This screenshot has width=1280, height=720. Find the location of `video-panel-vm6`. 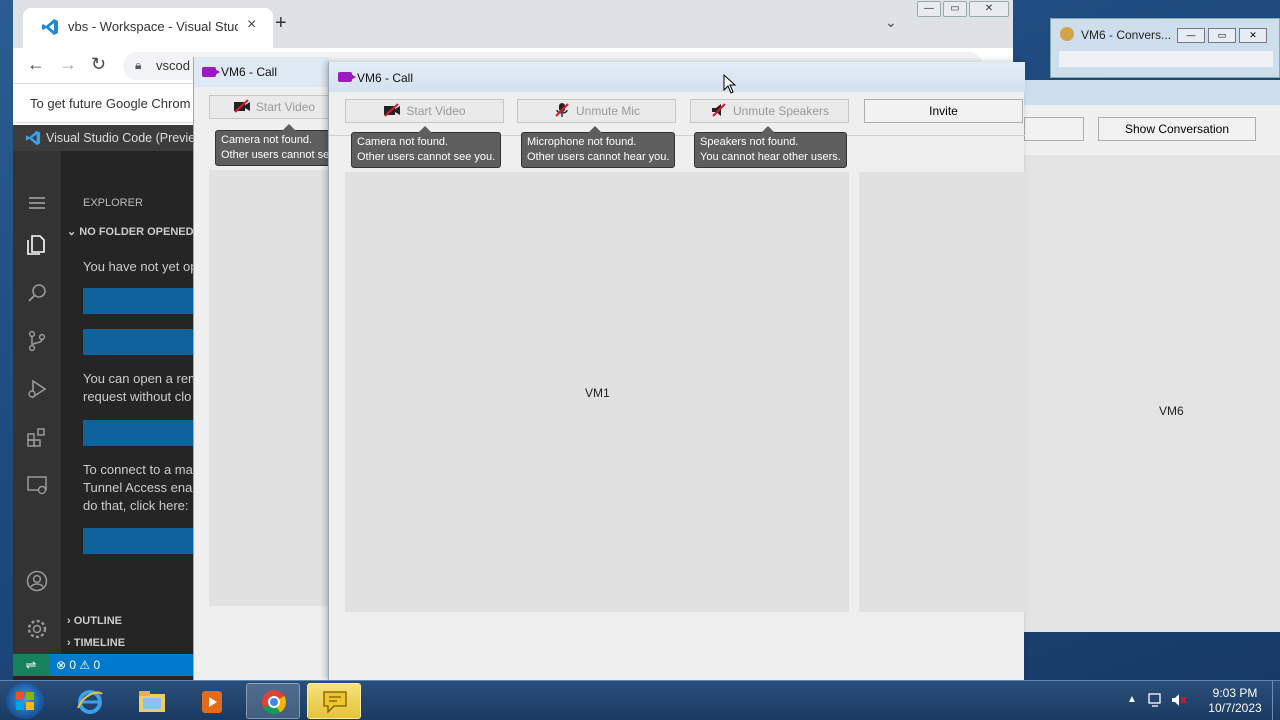

video-panel-vm6 is located at coordinates (942, 392).